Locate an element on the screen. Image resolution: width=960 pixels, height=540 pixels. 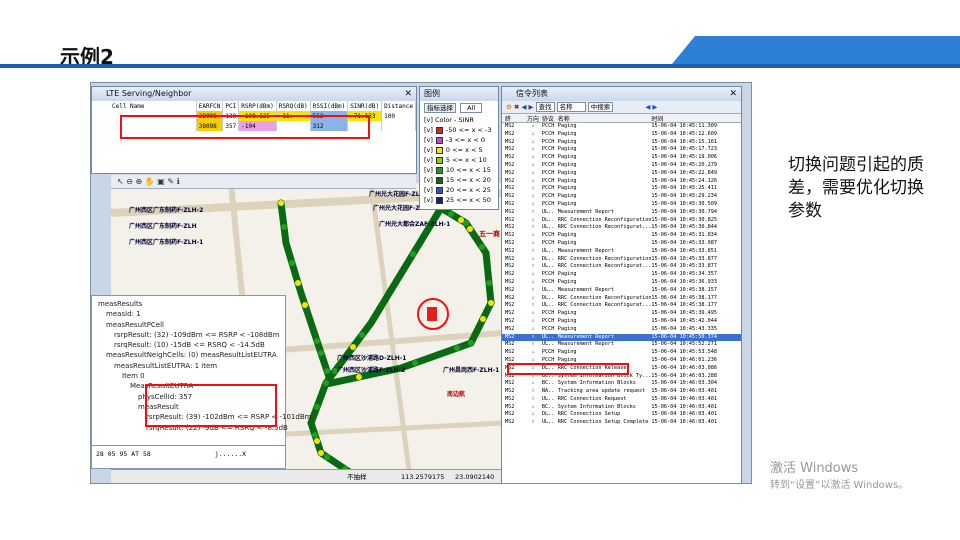
signaling-cell: PCCH is located at coordinates (548, 141).